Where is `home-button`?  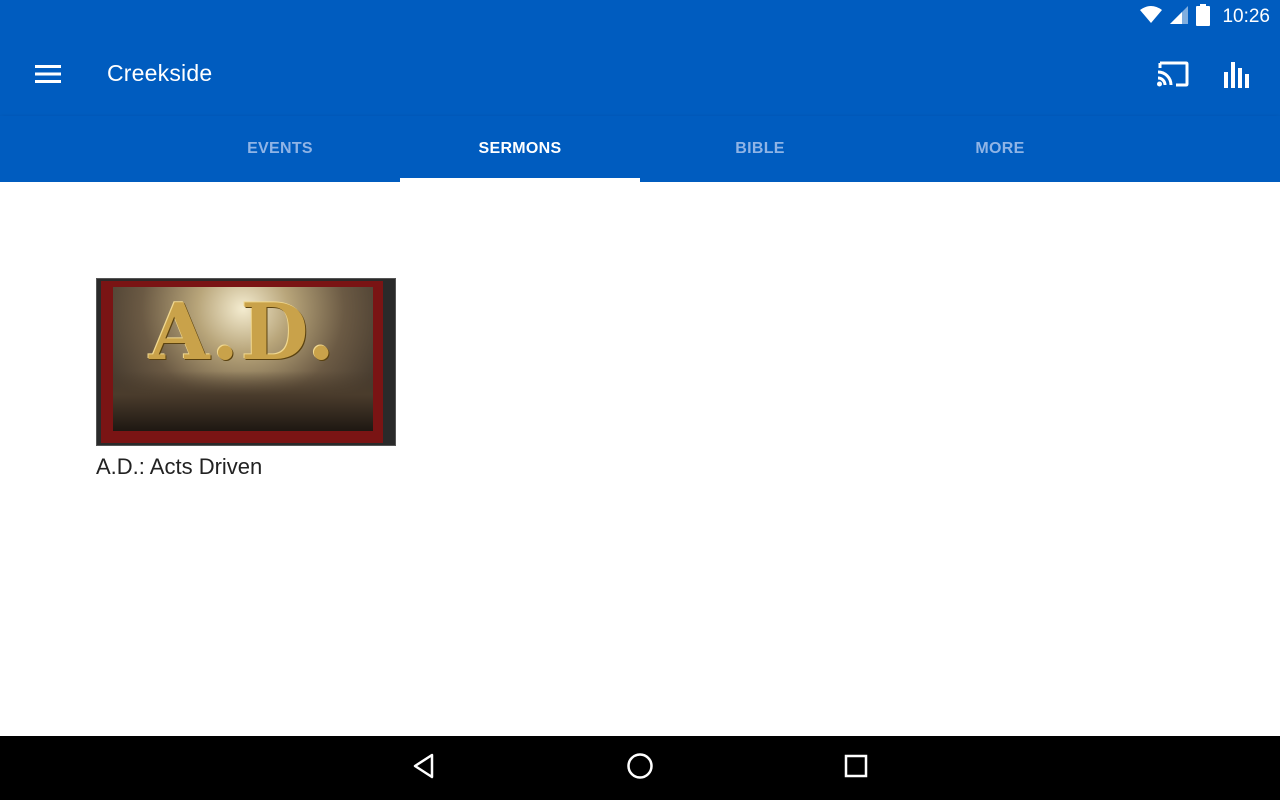 home-button is located at coordinates (640, 768).